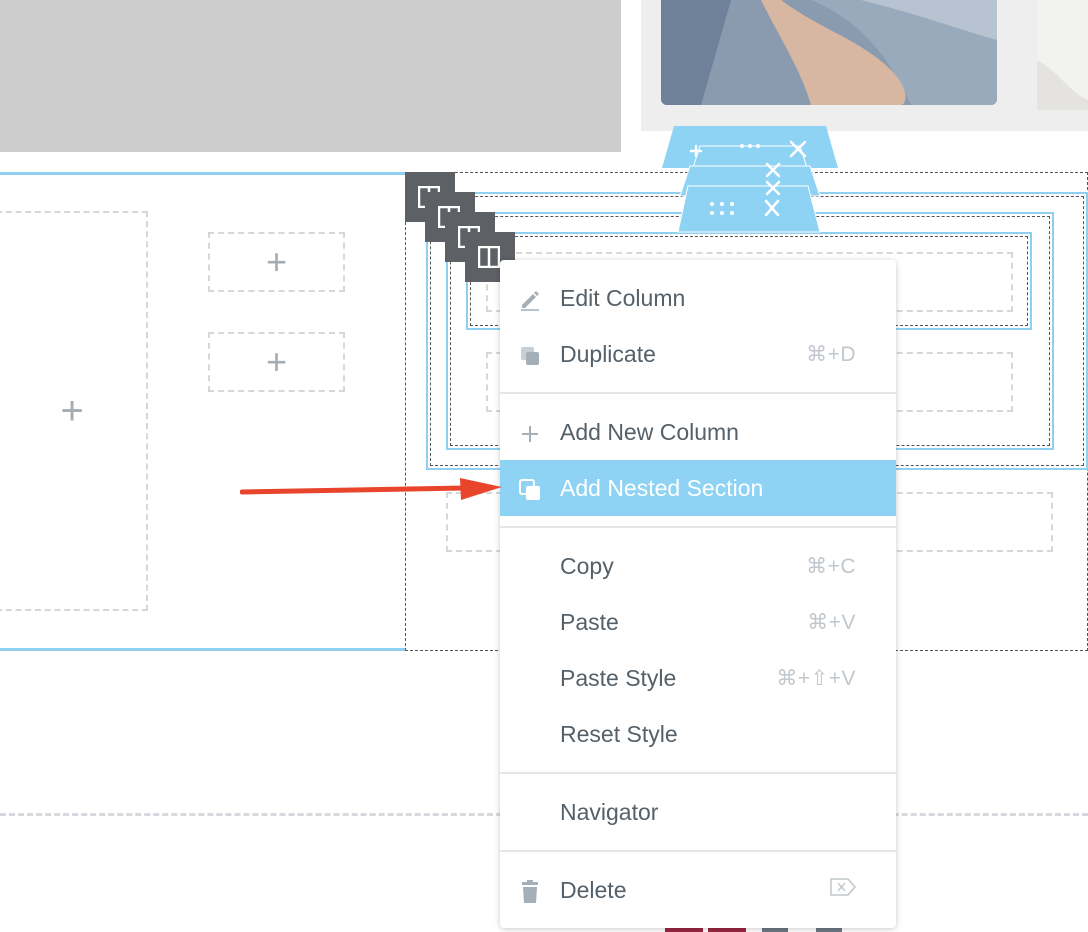 The width and height of the screenshot is (1088, 932). I want to click on menu-item-paste-style: Paste Style ⌘+⇧+V, so click(698, 678).